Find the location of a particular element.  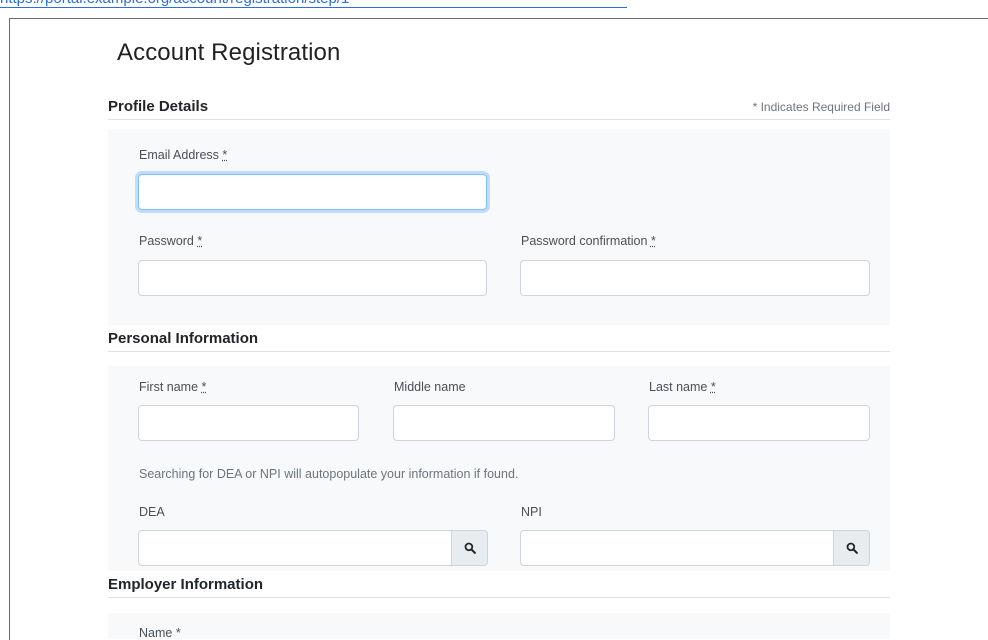

first-name-field is located at coordinates (248, 423).